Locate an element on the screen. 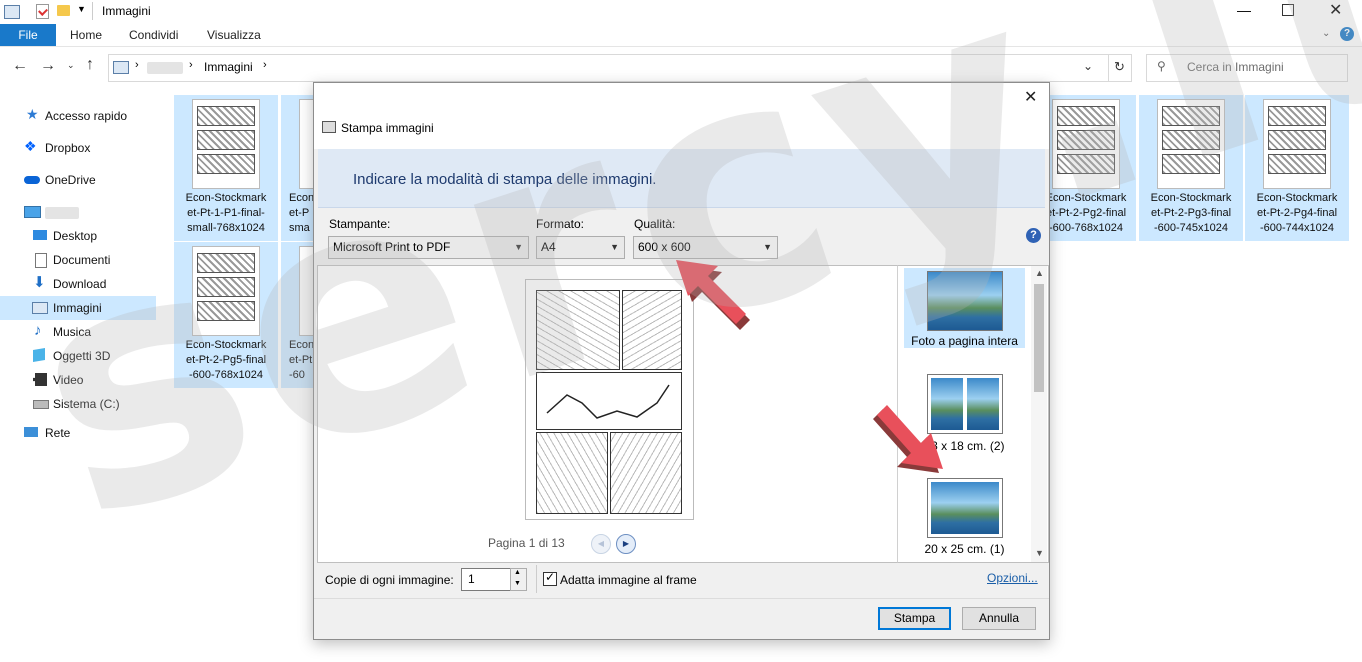  nav-item-3d-objects: Oggetti 3D is located at coordinates (78, 356).